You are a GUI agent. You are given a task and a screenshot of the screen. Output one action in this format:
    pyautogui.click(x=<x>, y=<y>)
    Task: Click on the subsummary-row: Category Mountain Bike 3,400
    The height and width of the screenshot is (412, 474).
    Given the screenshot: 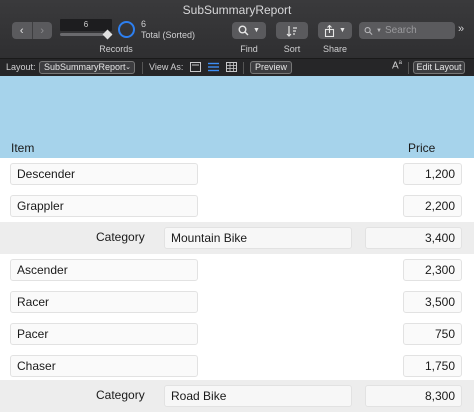 What is the action you would take?
    pyautogui.click(x=237, y=238)
    